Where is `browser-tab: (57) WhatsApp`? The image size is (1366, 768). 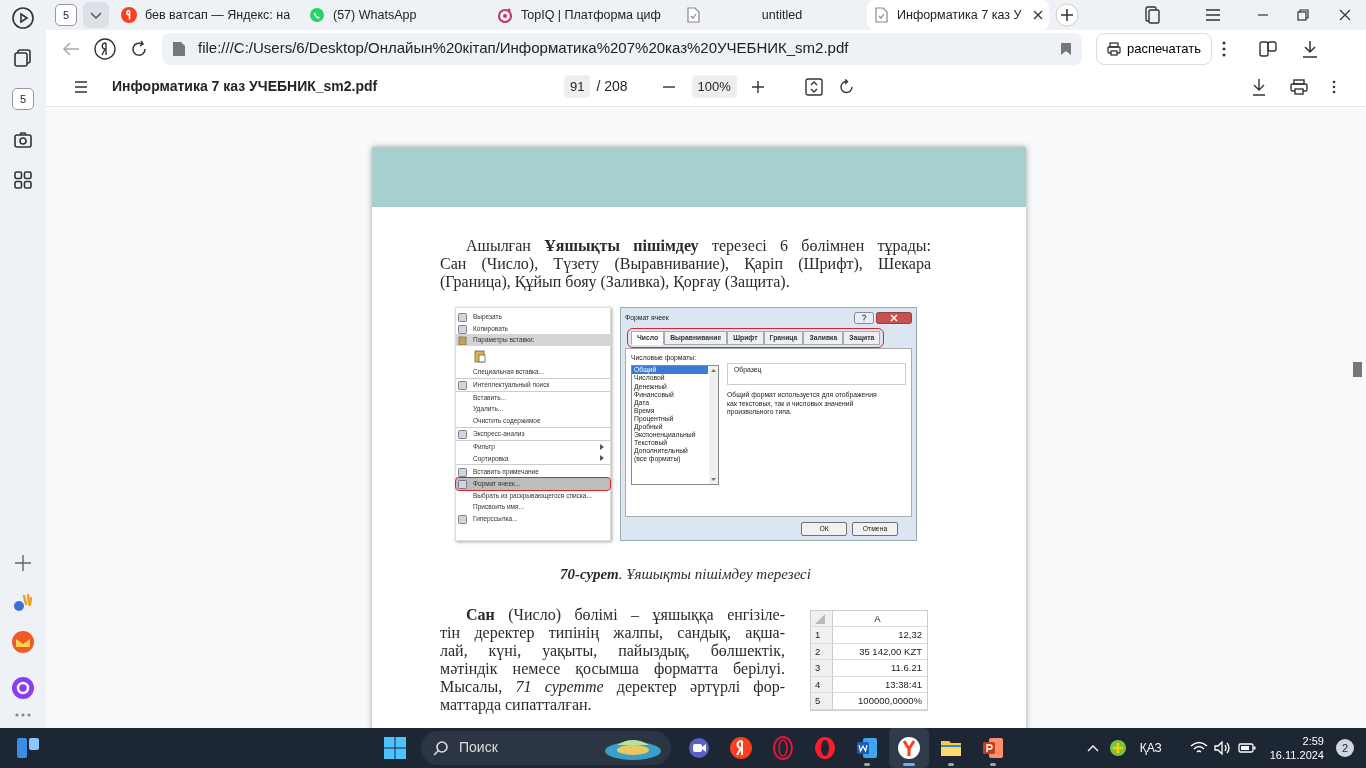
browser-tab: (57) WhatsApp is located at coordinates (394, 15).